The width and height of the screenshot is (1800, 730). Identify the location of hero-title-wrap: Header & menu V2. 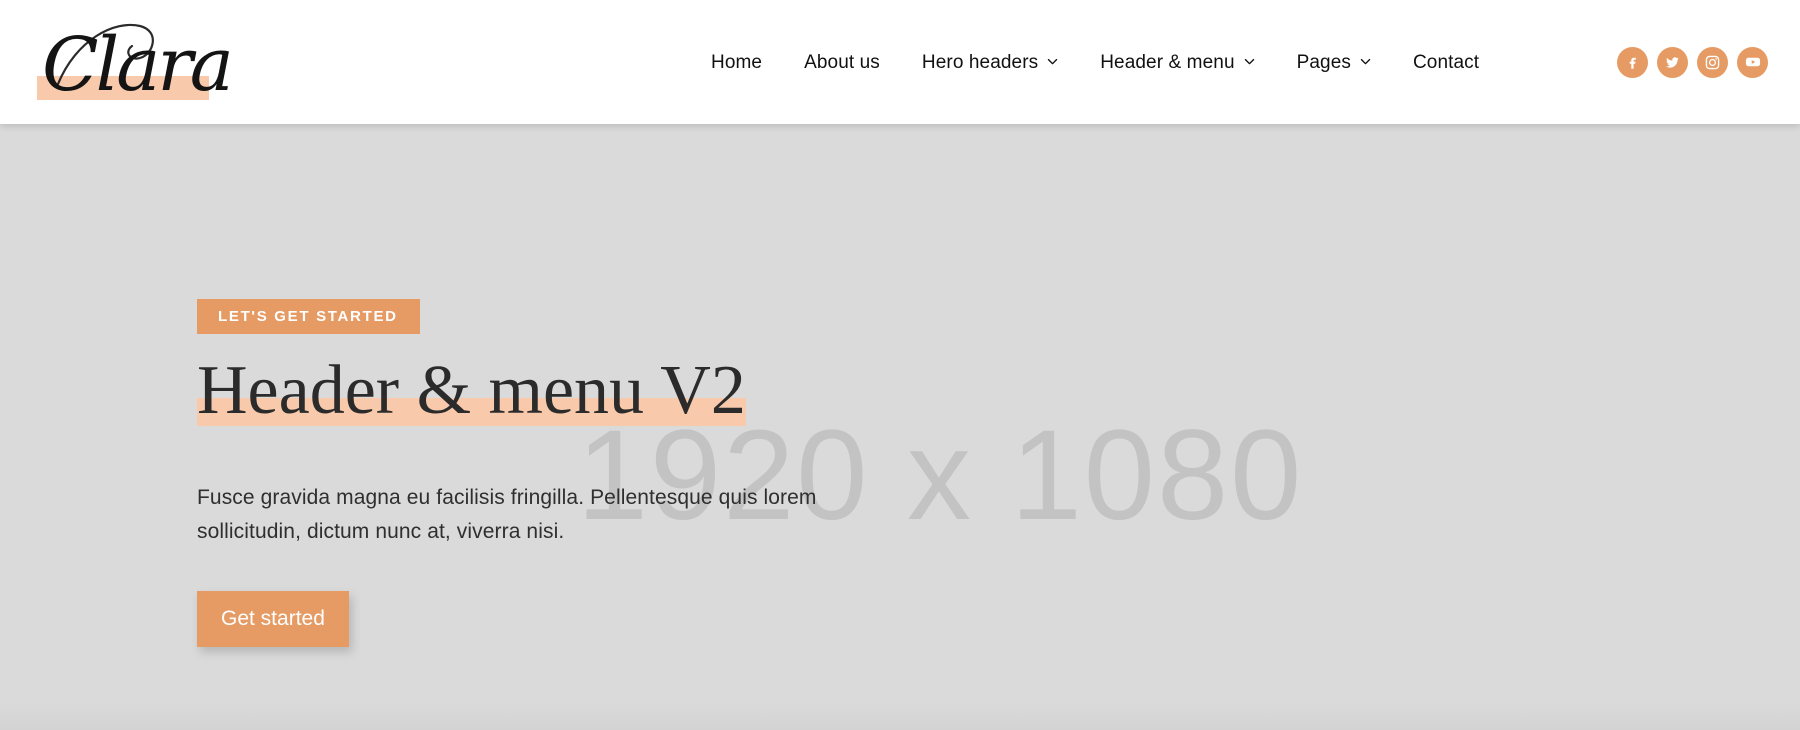
(471, 390).